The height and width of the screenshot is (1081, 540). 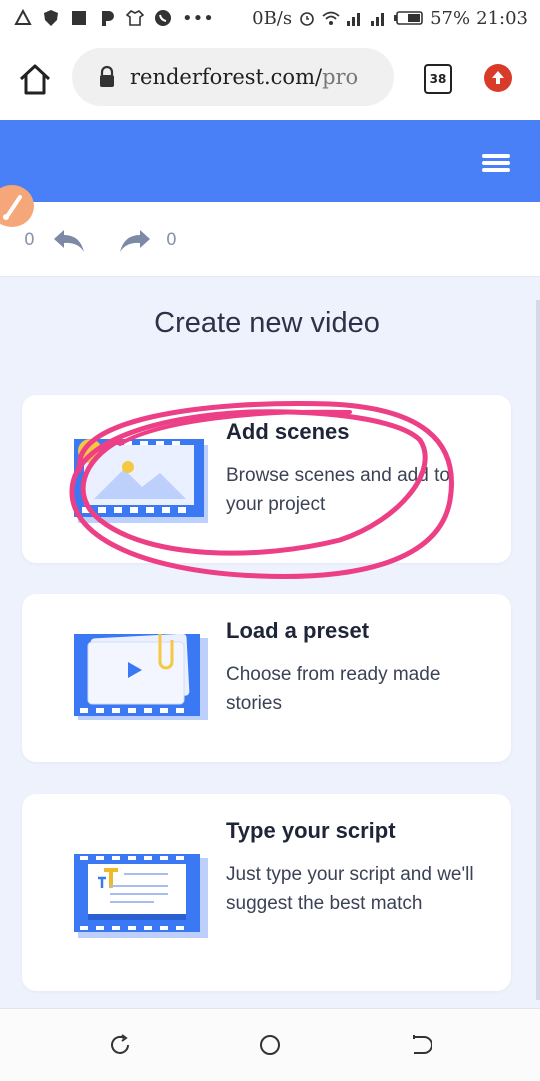 I want to click on preset-play-icon, so click(x=141, y=676).